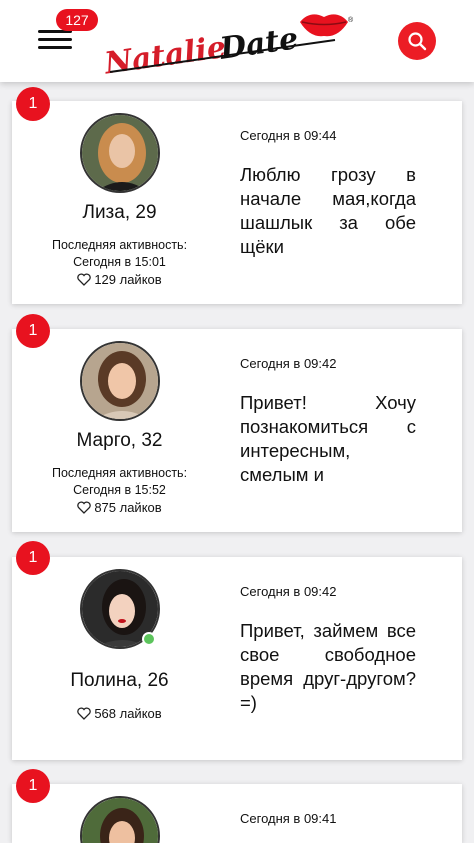 This screenshot has height=843, width=474. I want to click on message-time: Сегодня в 09:41, so click(288, 818).